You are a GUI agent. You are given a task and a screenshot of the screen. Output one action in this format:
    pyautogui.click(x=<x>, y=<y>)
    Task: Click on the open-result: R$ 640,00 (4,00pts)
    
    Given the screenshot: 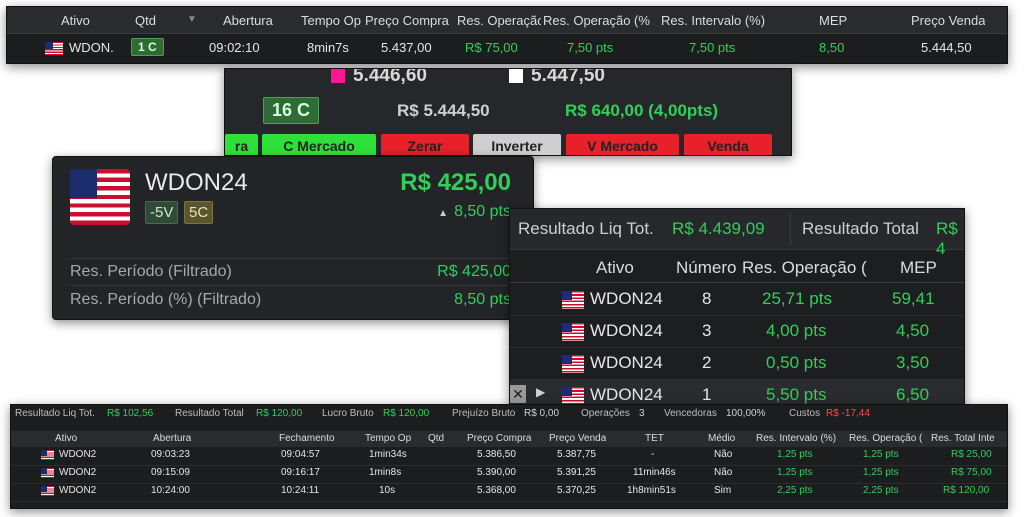 What is the action you would take?
    pyautogui.click(x=642, y=110)
    